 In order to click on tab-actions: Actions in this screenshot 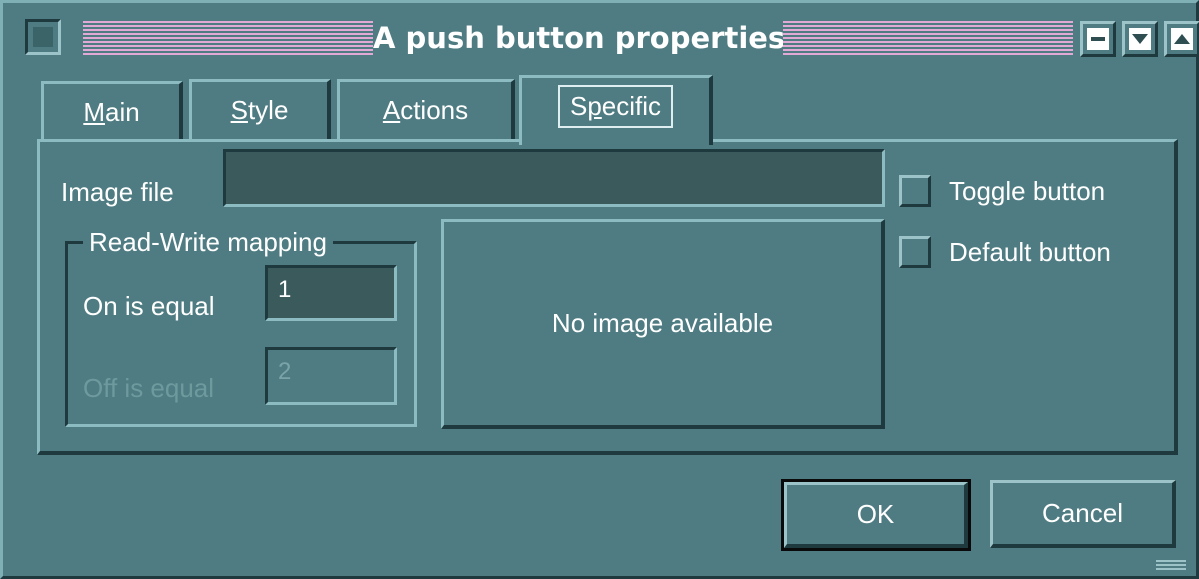, I will do `click(426, 109)`.